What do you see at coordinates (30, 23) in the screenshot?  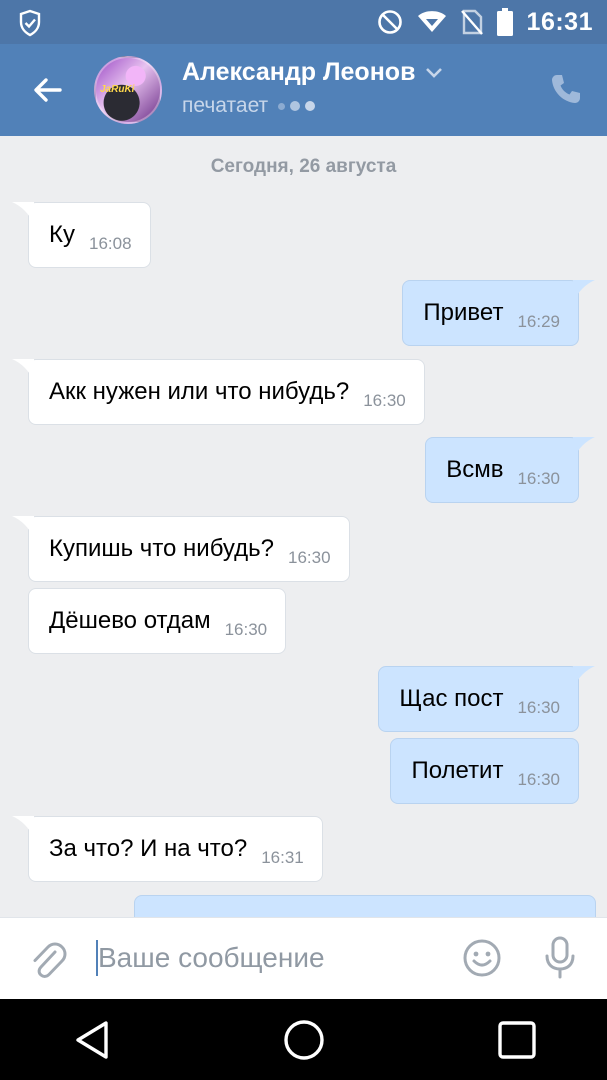 I see `shield-check-icon` at bounding box center [30, 23].